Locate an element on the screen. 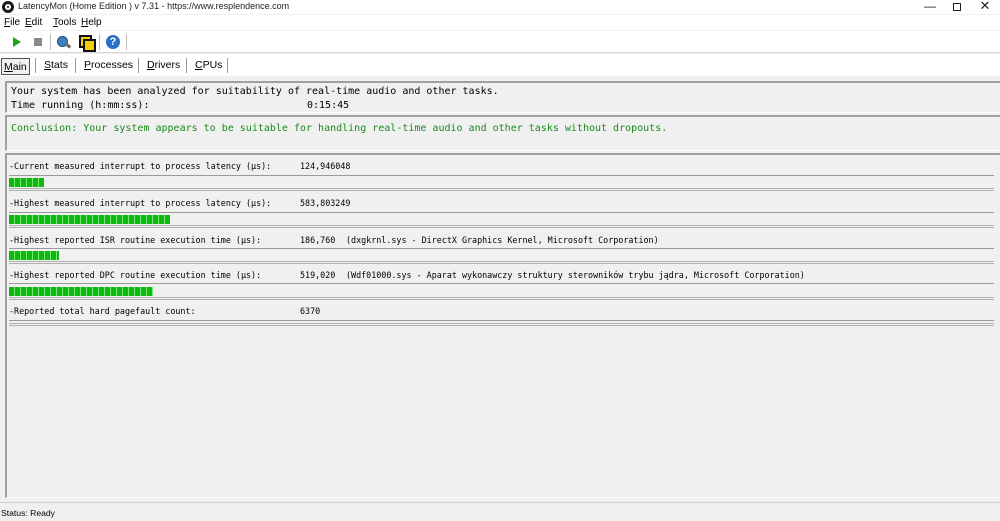  app-logo-icon is located at coordinates (8, 7).